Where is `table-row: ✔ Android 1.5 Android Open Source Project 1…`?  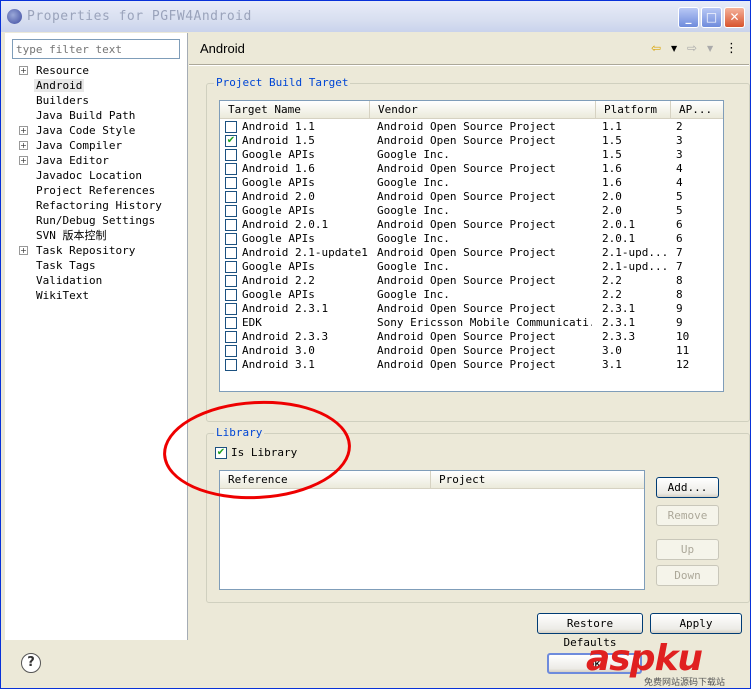
table-row: ✔ Android 1.5 Android Open Source Project 1… is located at coordinates (471, 141).